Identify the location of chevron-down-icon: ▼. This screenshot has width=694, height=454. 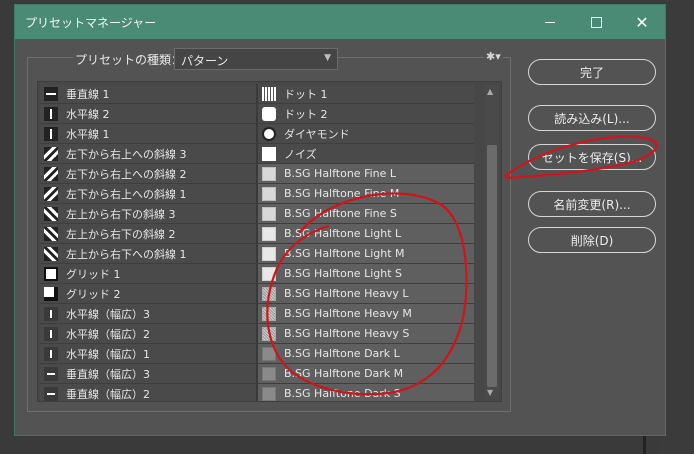
(327, 58).